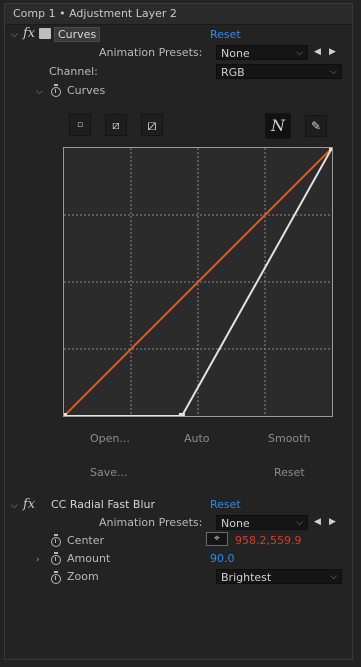 The width and height of the screenshot is (361, 667). Describe the element at coordinates (151, 52) in the screenshot. I see `animation-presets-label: Animation Presets:` at that location.